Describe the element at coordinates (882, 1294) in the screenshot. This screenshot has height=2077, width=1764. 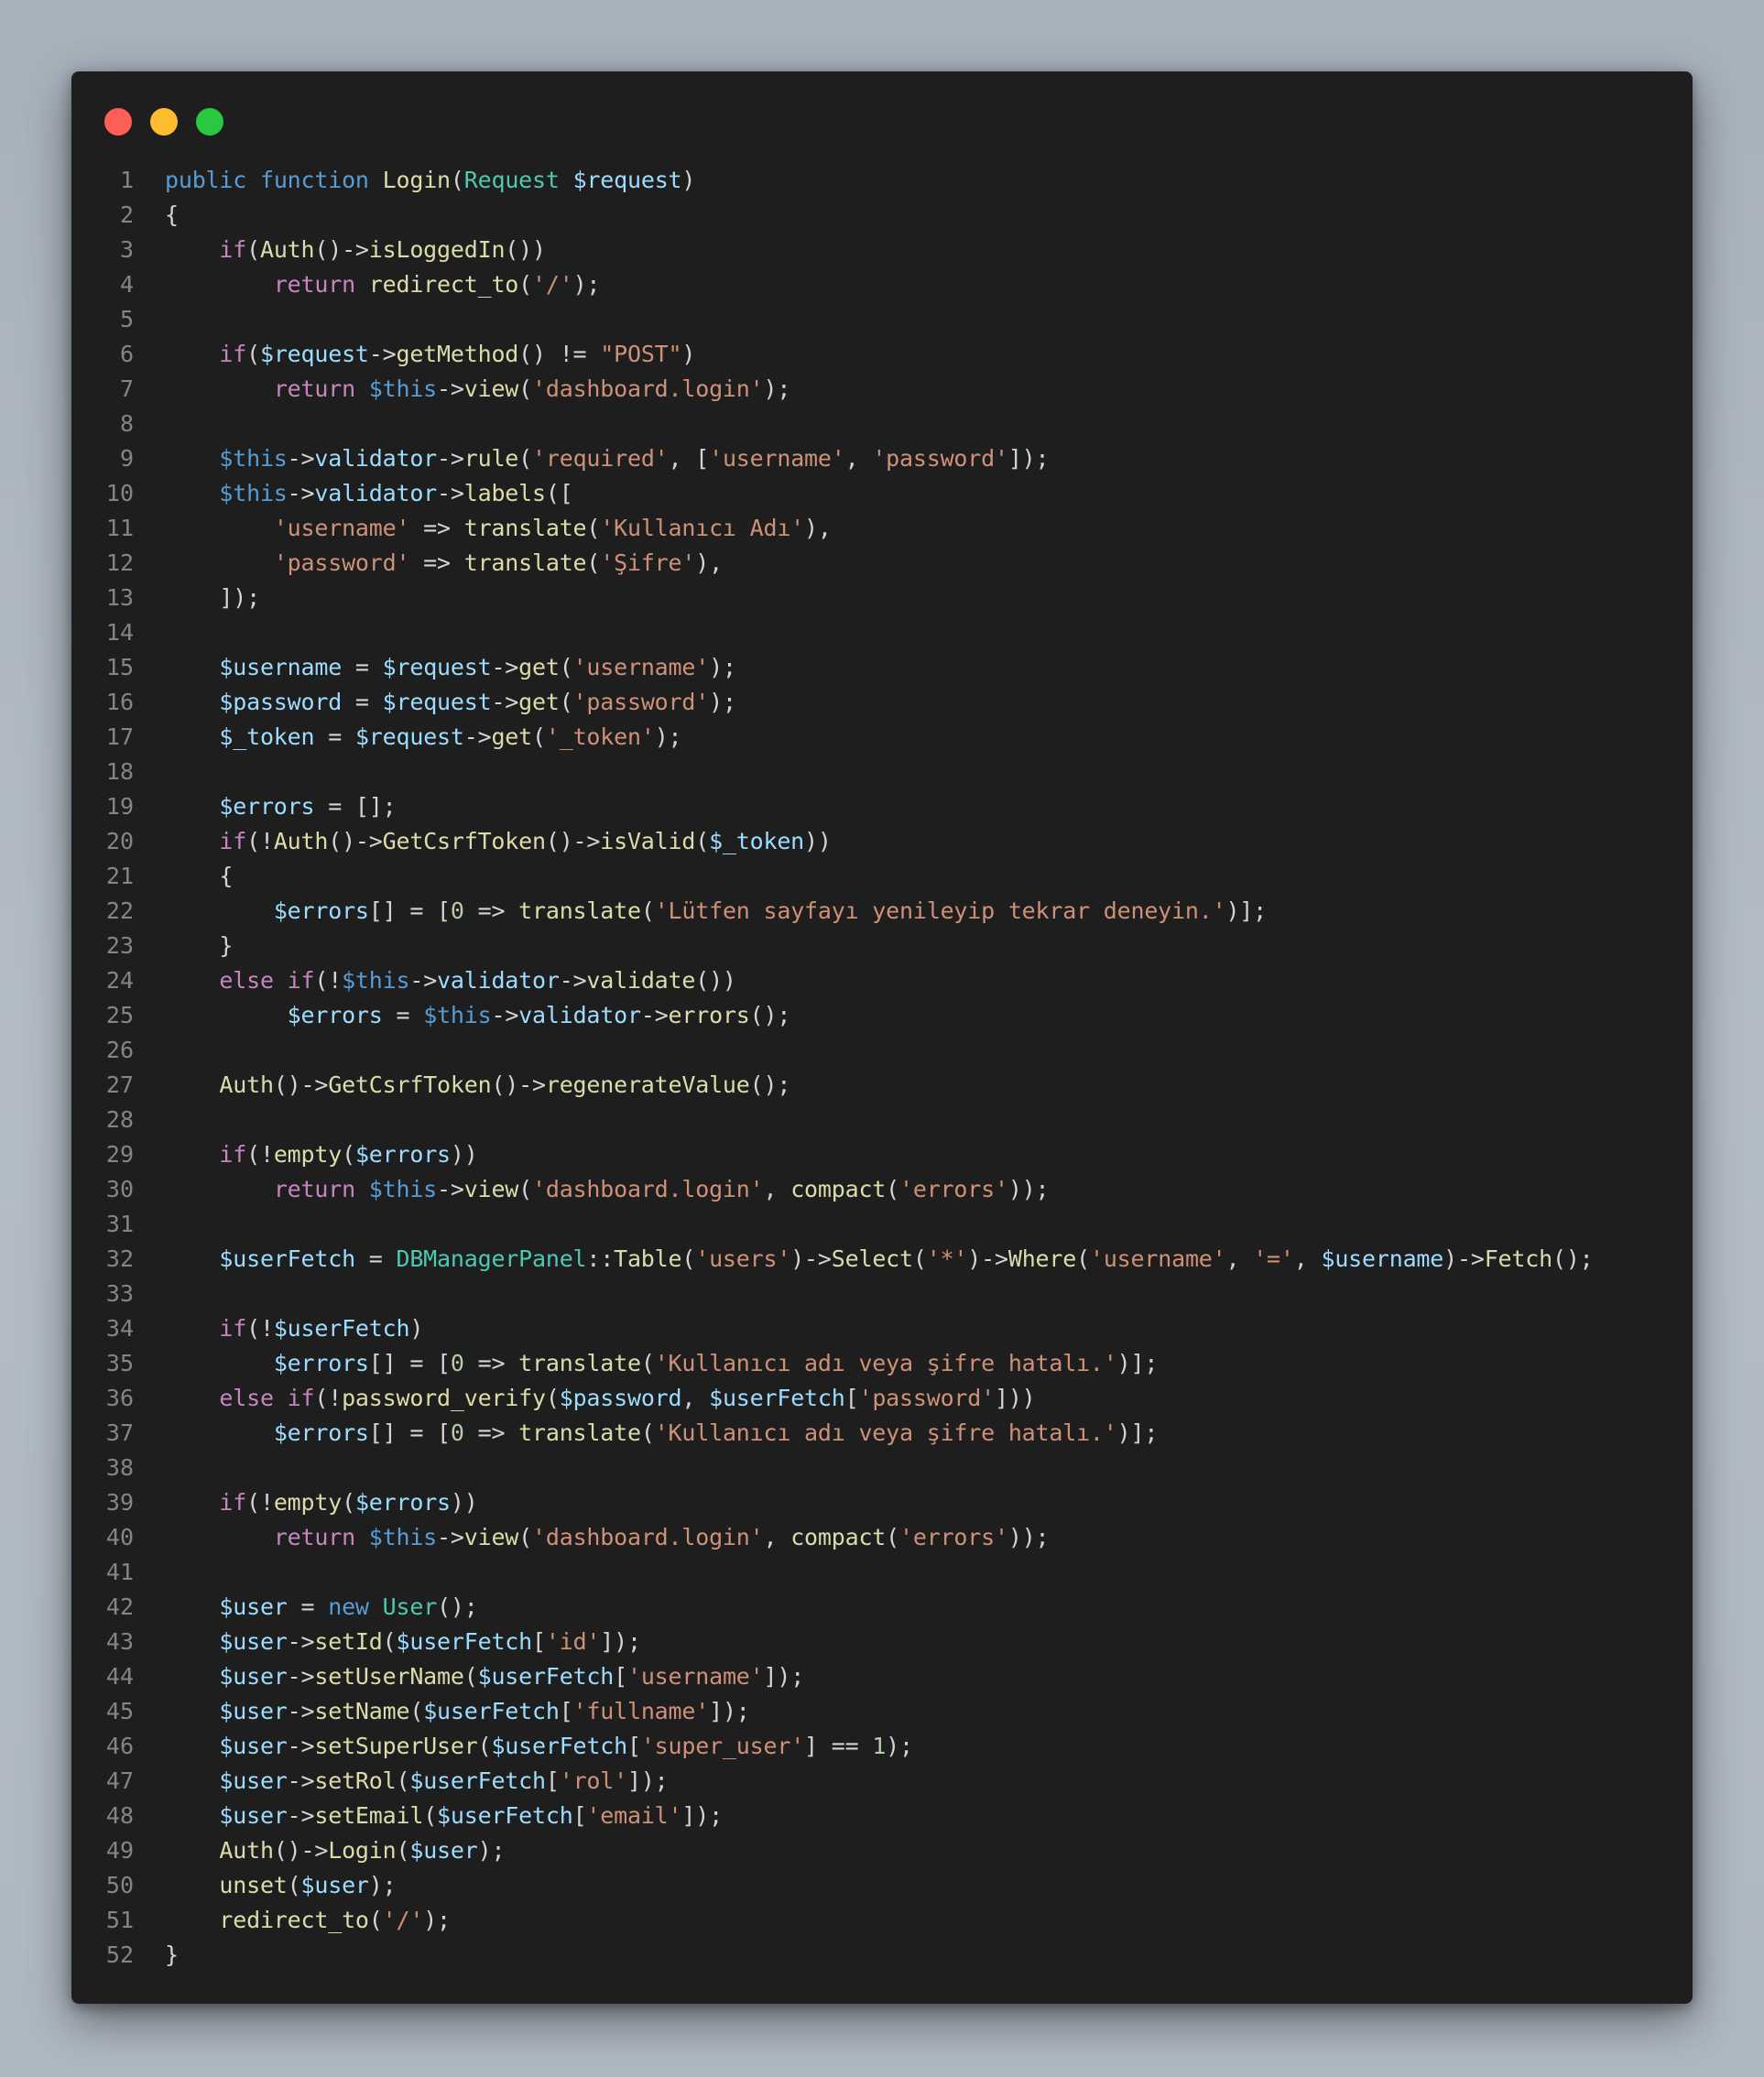
I see `code-line: 33` at that location.